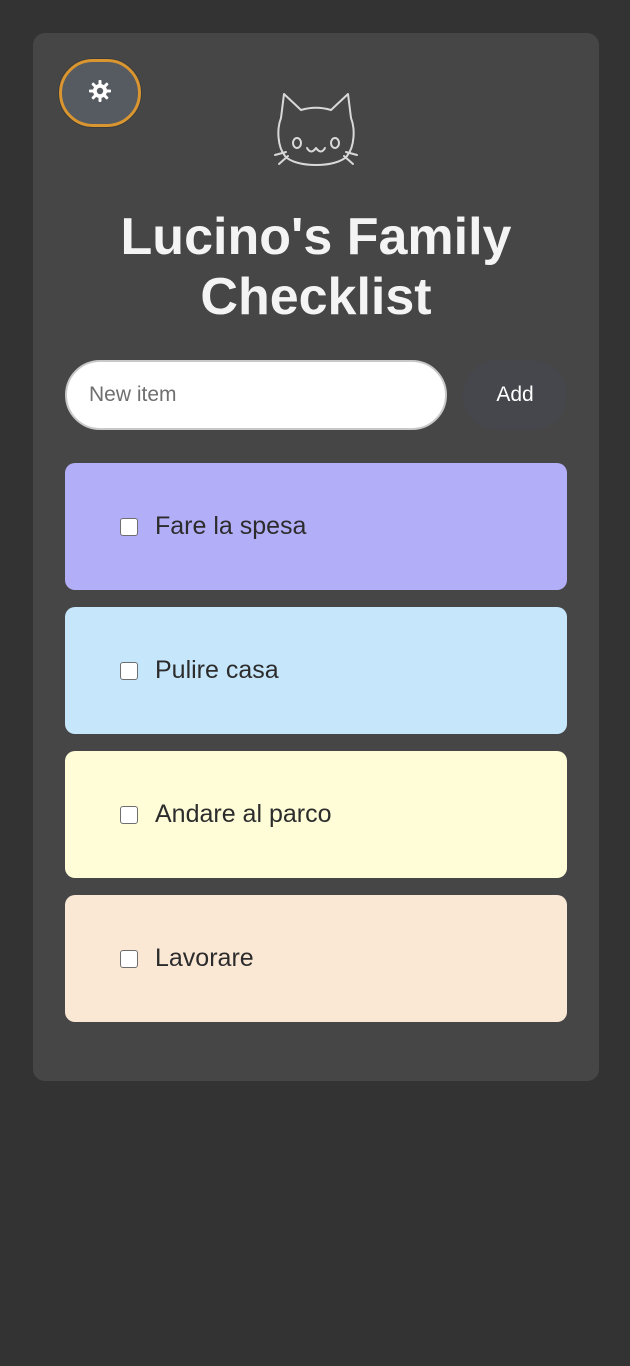 The width and height of the screenshot is (630, 1366). I want to click on list-item: Fare la spesa, so click(316, 526).